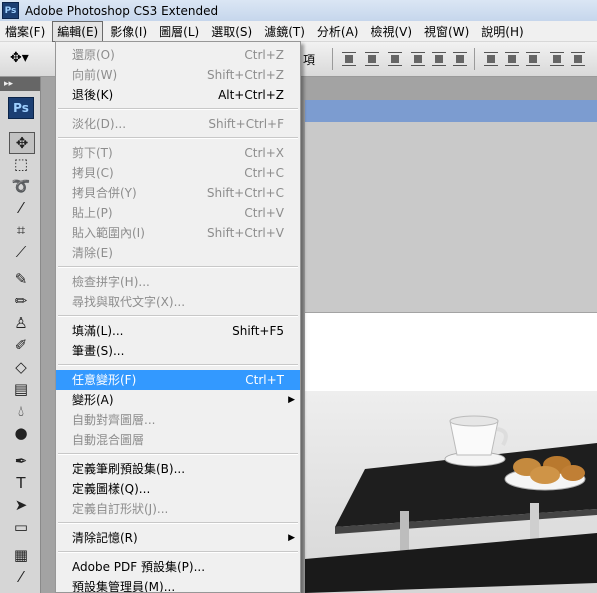 The image size is (597, 593). I want to click on edit-menu-item: 清除記憶(R) ▶, so click(178, 538).